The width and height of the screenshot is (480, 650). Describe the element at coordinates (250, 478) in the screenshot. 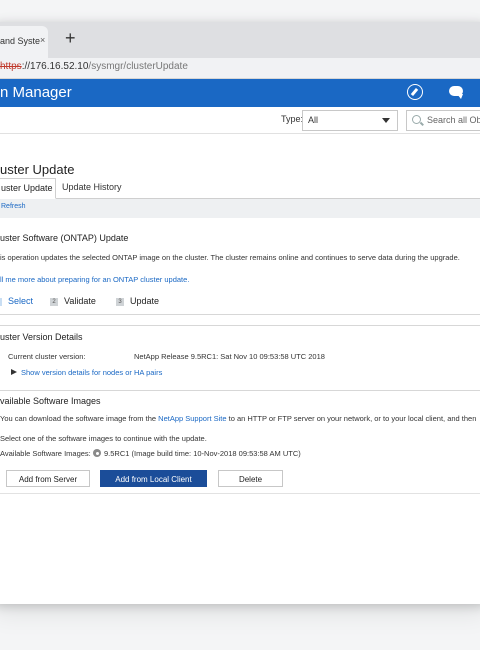

I see `delete-button: Delete` at that location.